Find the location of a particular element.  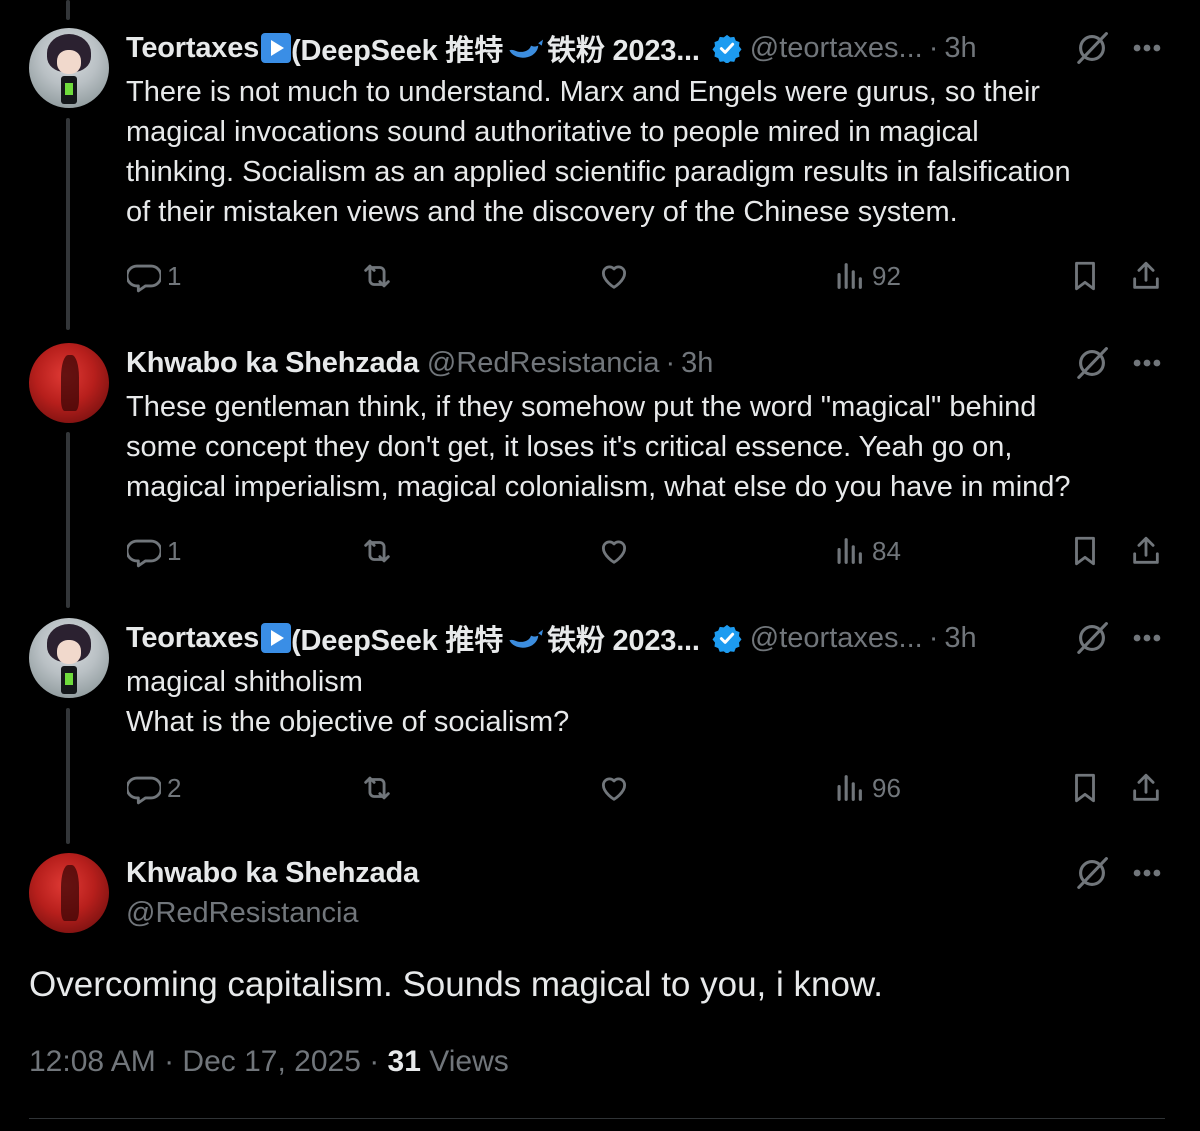

views-count: 92 is located at coordinates (886, 275).